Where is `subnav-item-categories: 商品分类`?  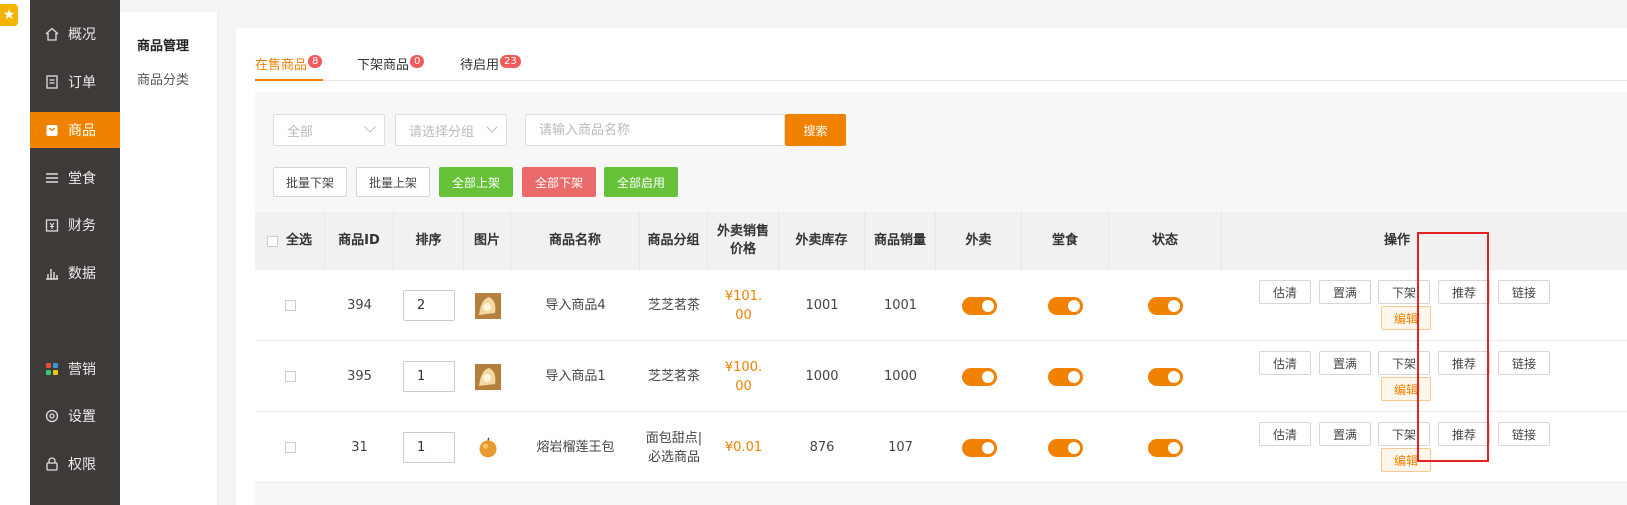 subnav-item-categories: 商品分类 is located at coordinates (163, 78).